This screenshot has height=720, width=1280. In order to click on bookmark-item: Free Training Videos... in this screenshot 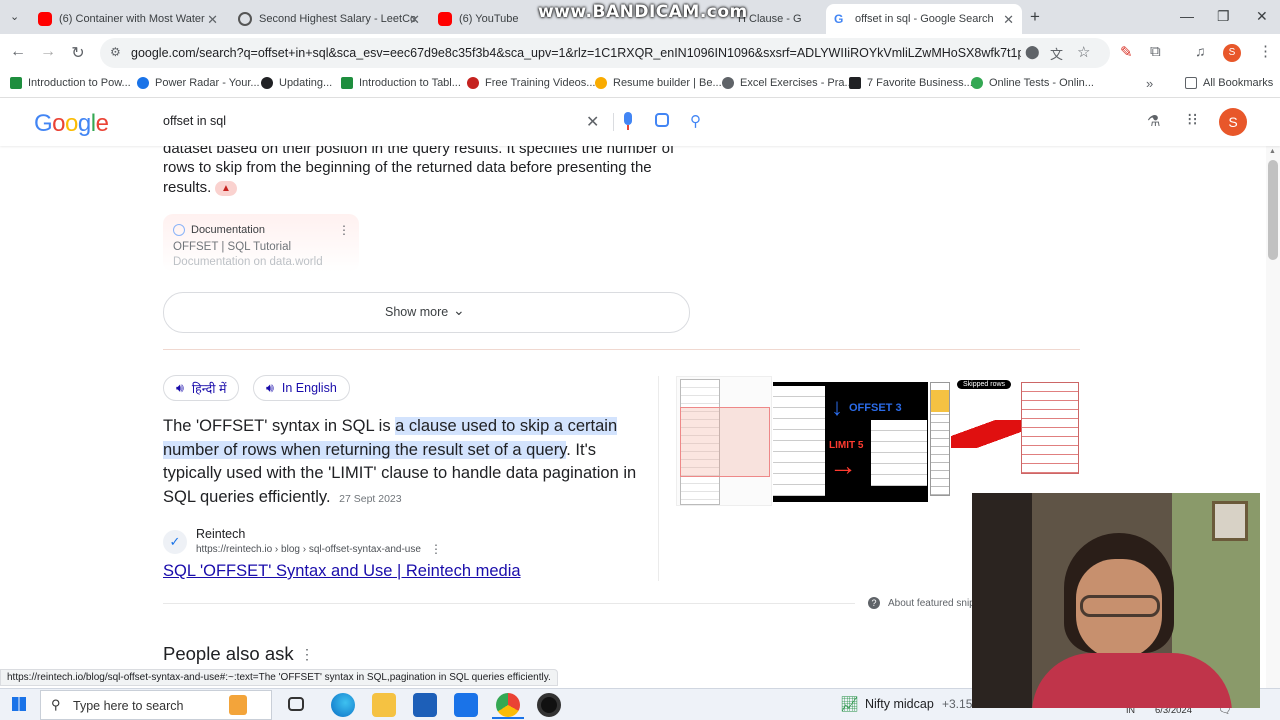, I will do `click(531, 83)`.